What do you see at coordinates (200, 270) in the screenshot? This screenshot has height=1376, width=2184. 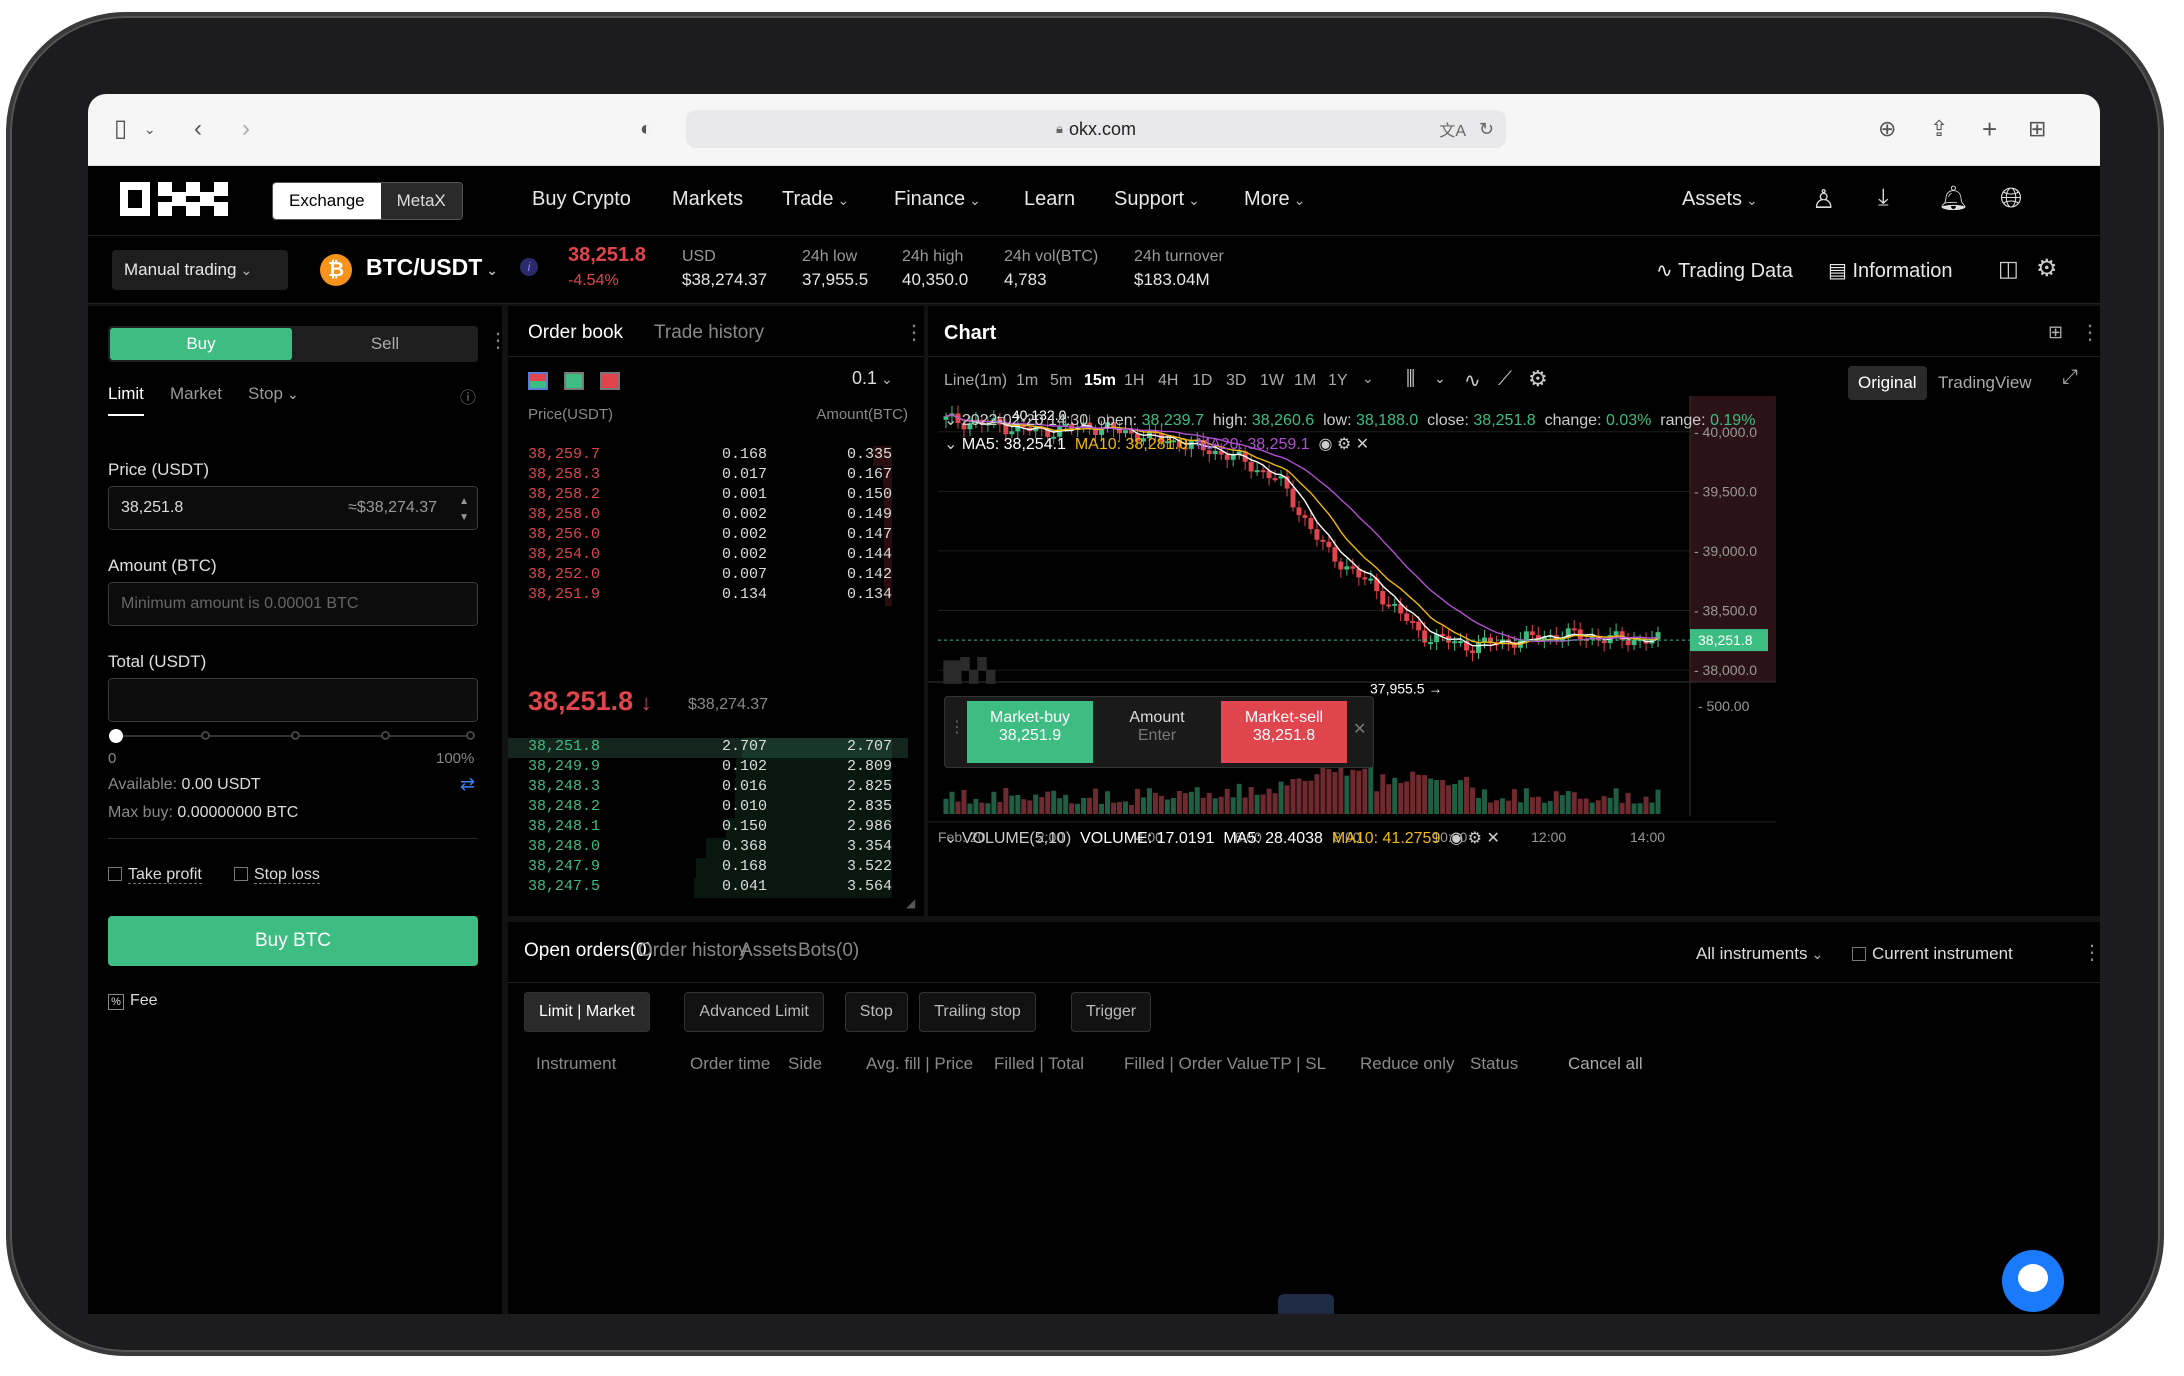 I see `trading-mode-select: Manual trading ⌄` at bounding box center [200, 270].